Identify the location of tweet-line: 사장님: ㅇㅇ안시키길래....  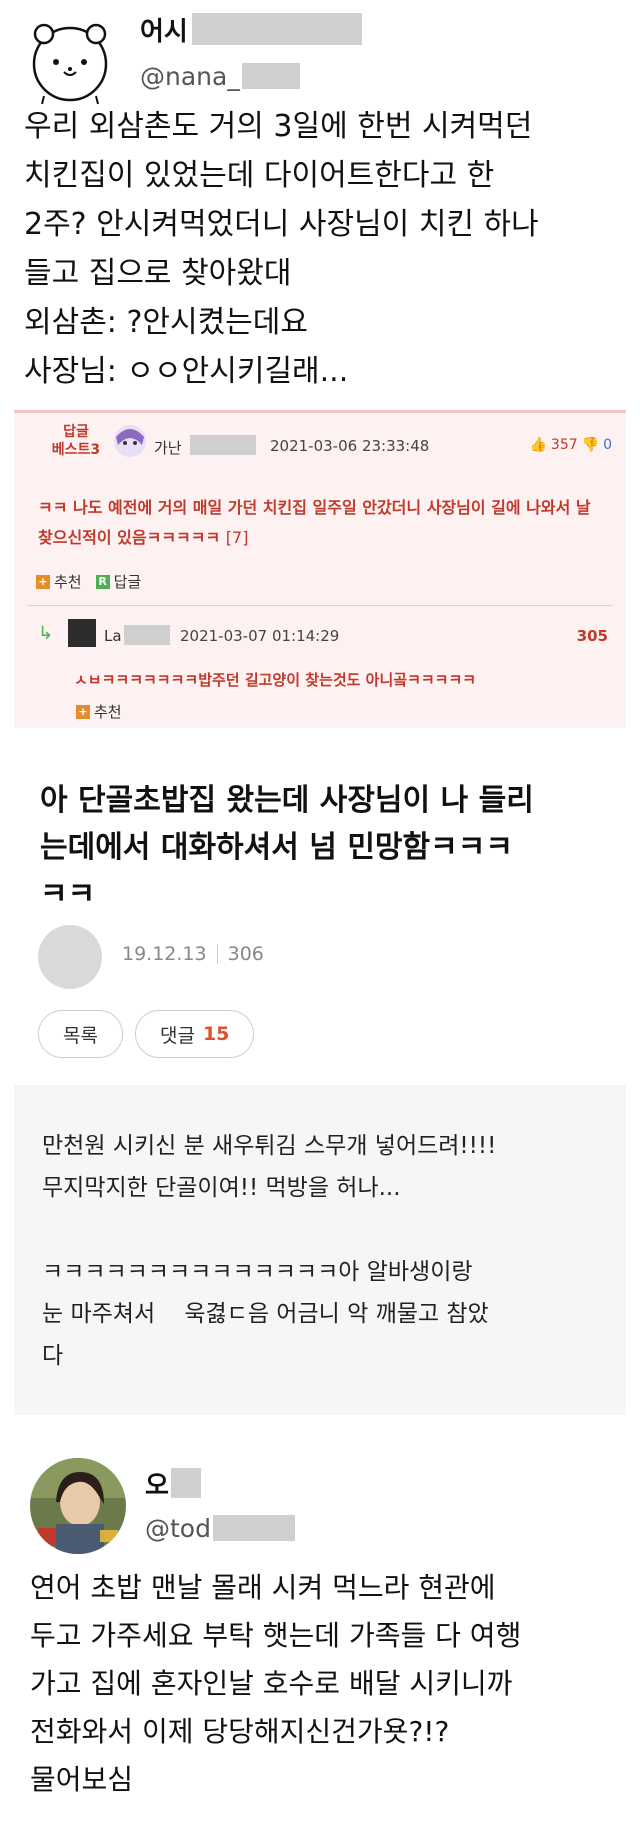
(186, 371).